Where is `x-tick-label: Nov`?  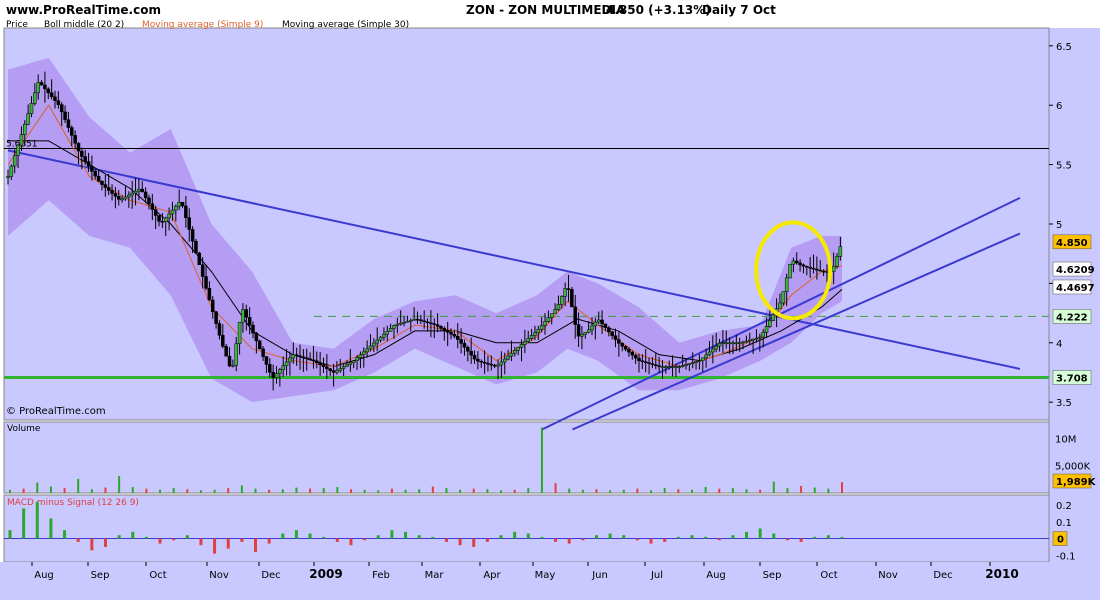
x-tick-label: Nov is located at coordinates (888, 575).